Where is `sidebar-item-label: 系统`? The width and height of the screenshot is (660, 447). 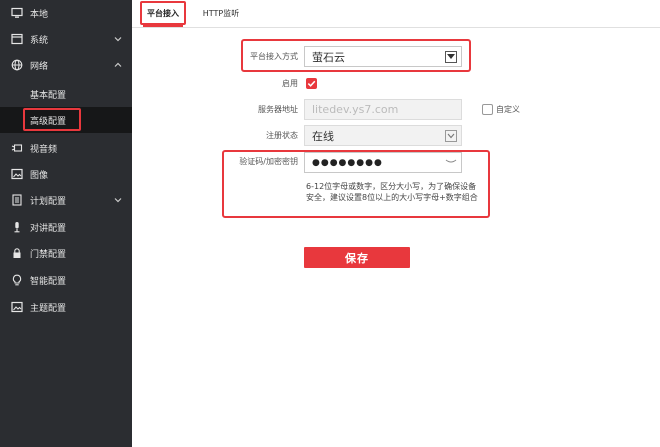
sidebar-item-label: 系统 is located at coordinates (39, 40).